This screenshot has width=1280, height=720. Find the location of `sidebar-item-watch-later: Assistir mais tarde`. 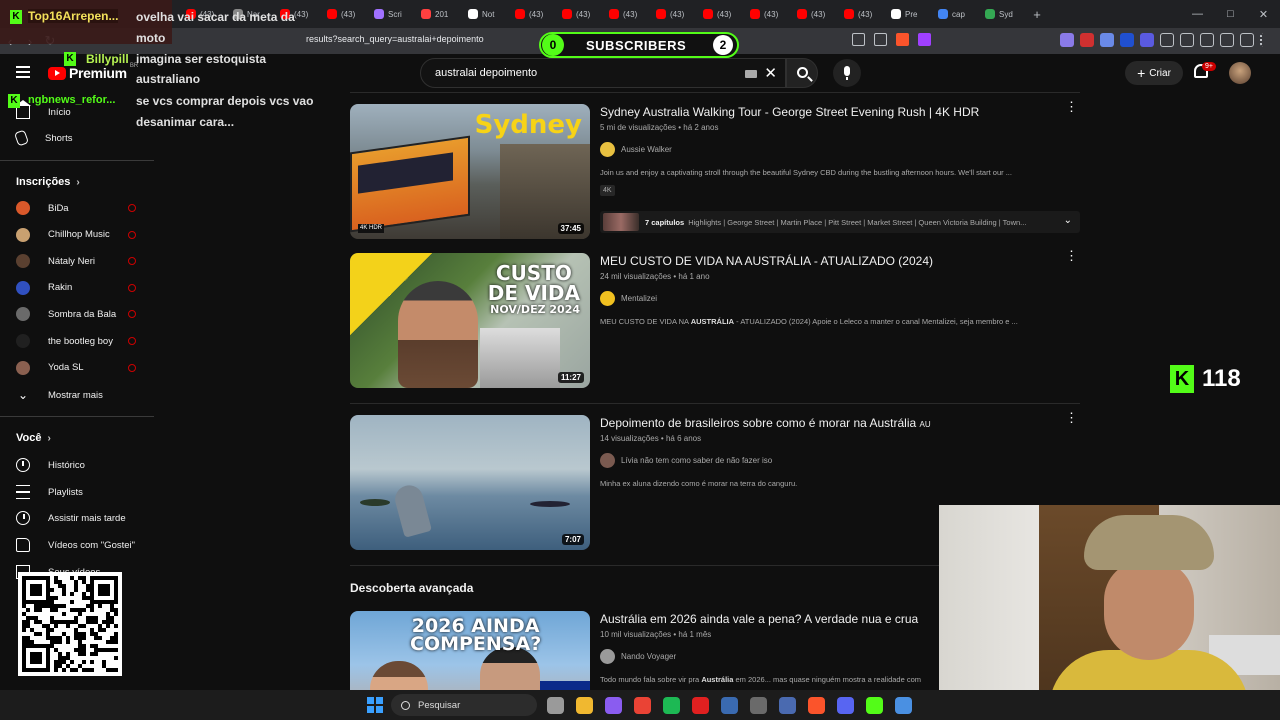

sidebar-item-watch-later: Assistir mais tarde is located at coordinates (78, 518).